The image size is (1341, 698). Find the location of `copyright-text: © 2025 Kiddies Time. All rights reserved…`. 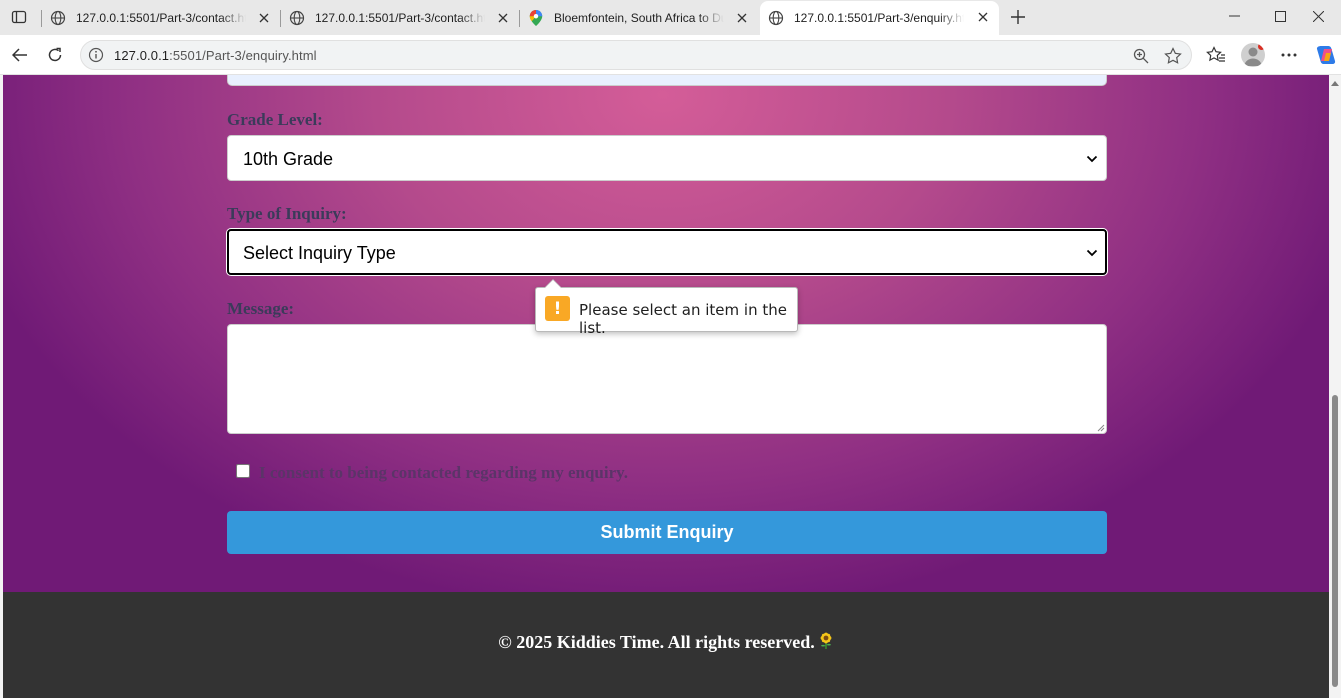

copyright-text: © 2025 Kiddies Time. All rights reserved… is located at coordinates (656, 642).